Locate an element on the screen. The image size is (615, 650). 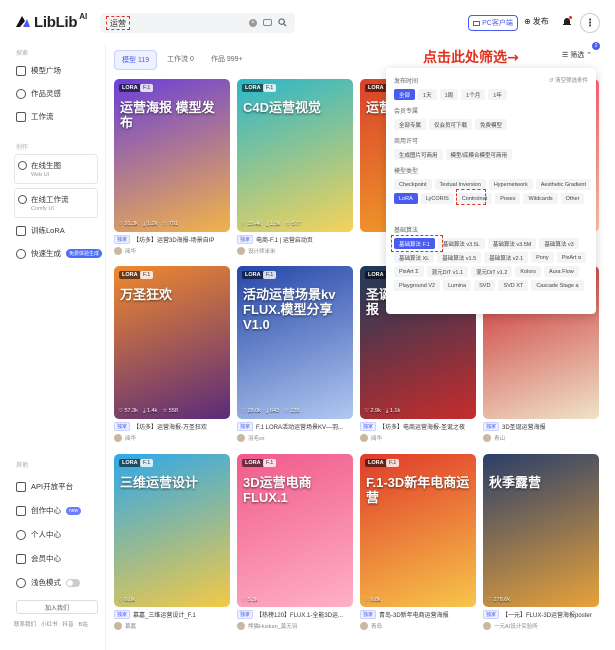
filter-button: ☰ 筛选 ⌃ is located at coordinates (577, 55).